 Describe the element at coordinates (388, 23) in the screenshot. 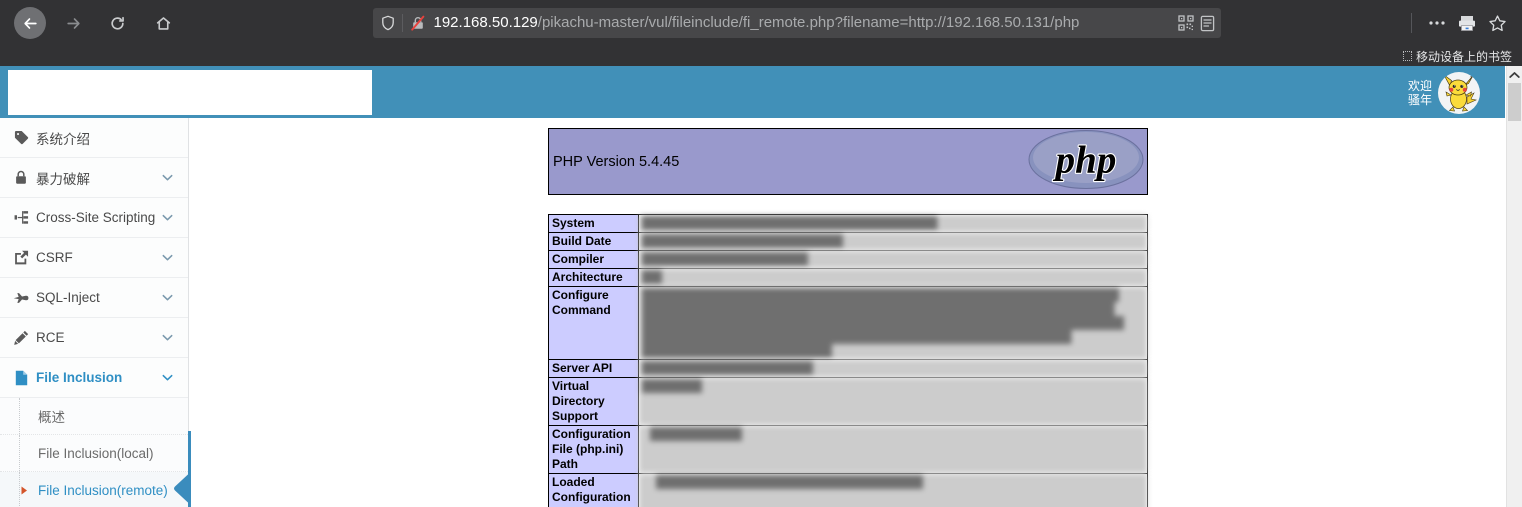

I see `shield-icon` at that location.